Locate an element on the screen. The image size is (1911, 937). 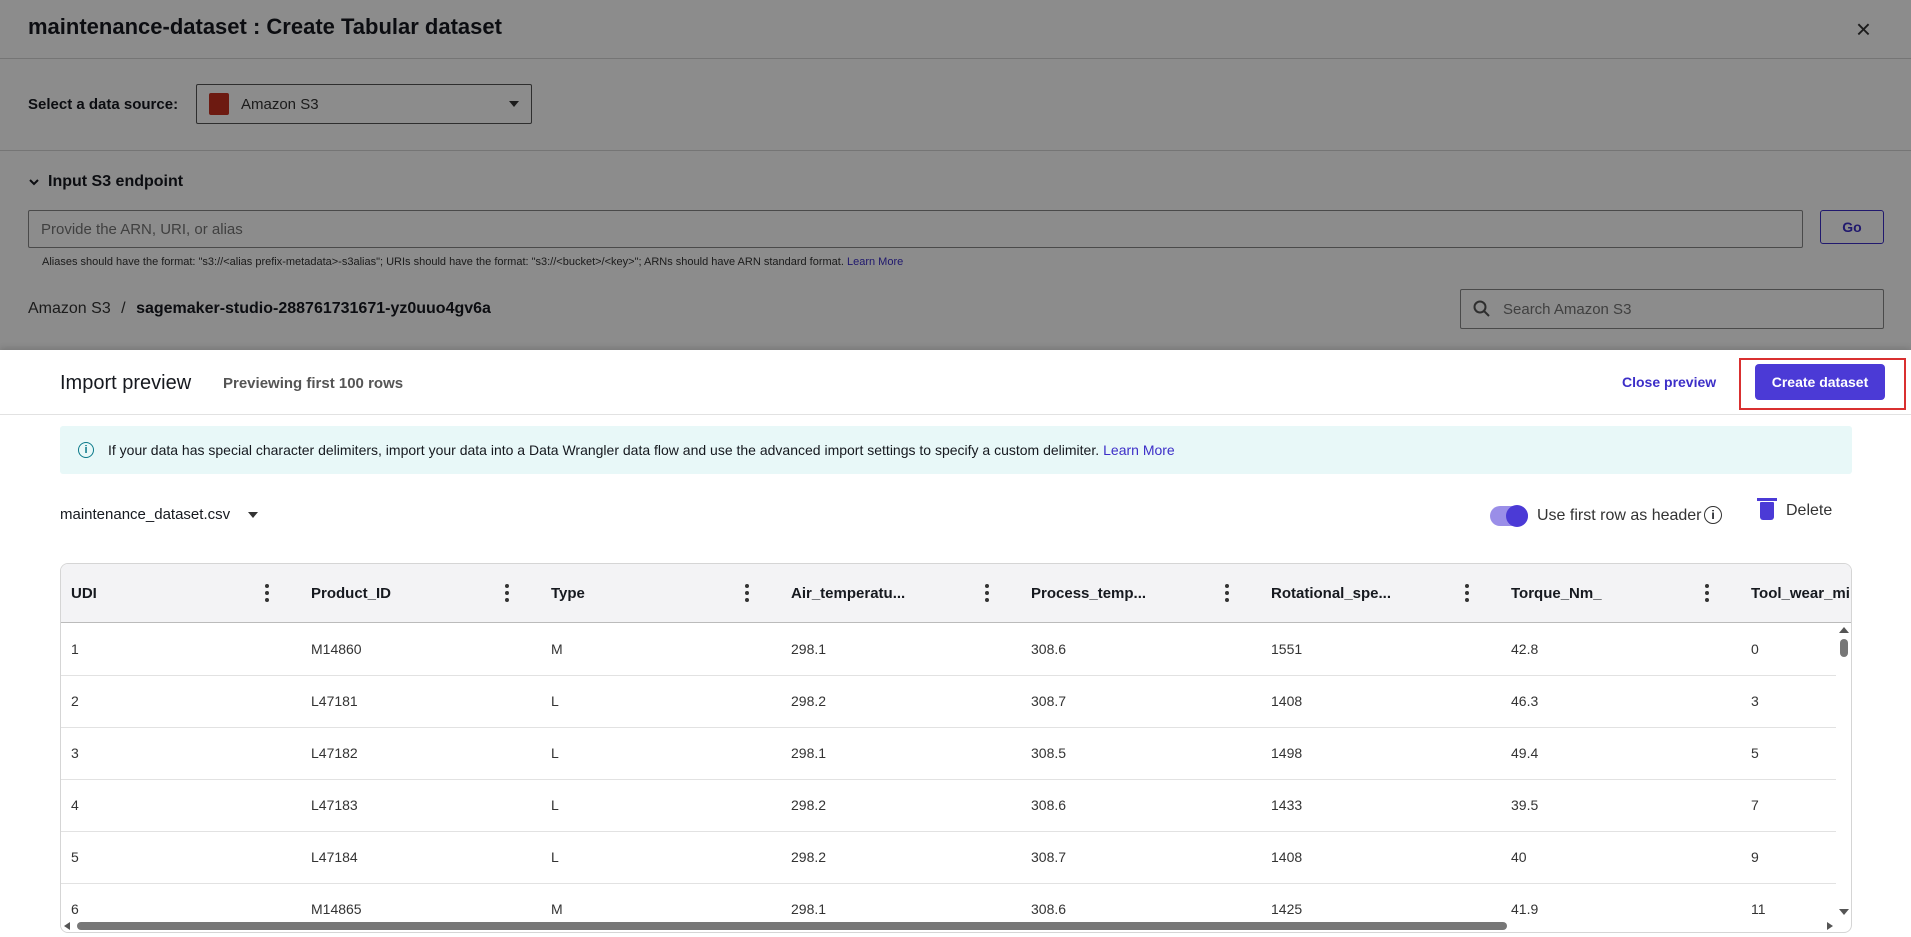
search-input is located at coordinates (1683, 309).